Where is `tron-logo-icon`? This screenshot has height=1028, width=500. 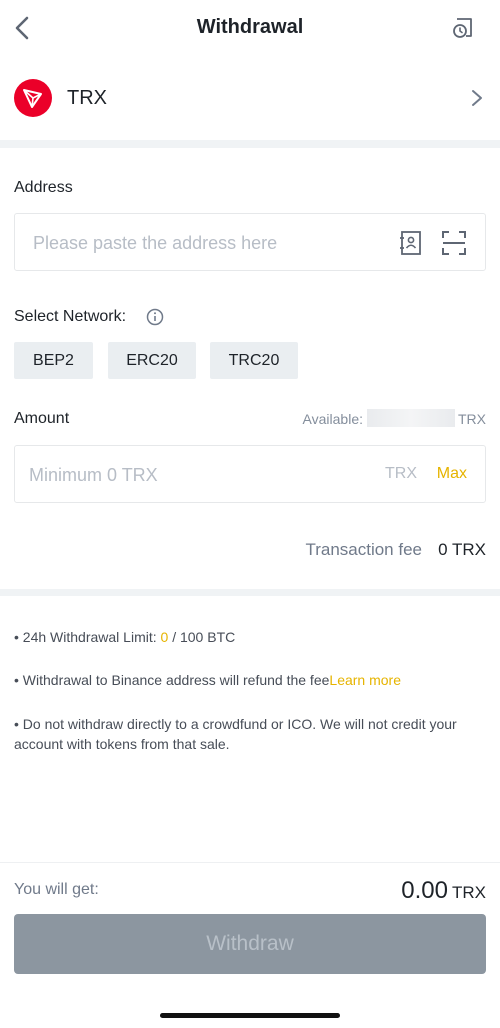 tron-logo-icon is located at coordinates (33, 98).